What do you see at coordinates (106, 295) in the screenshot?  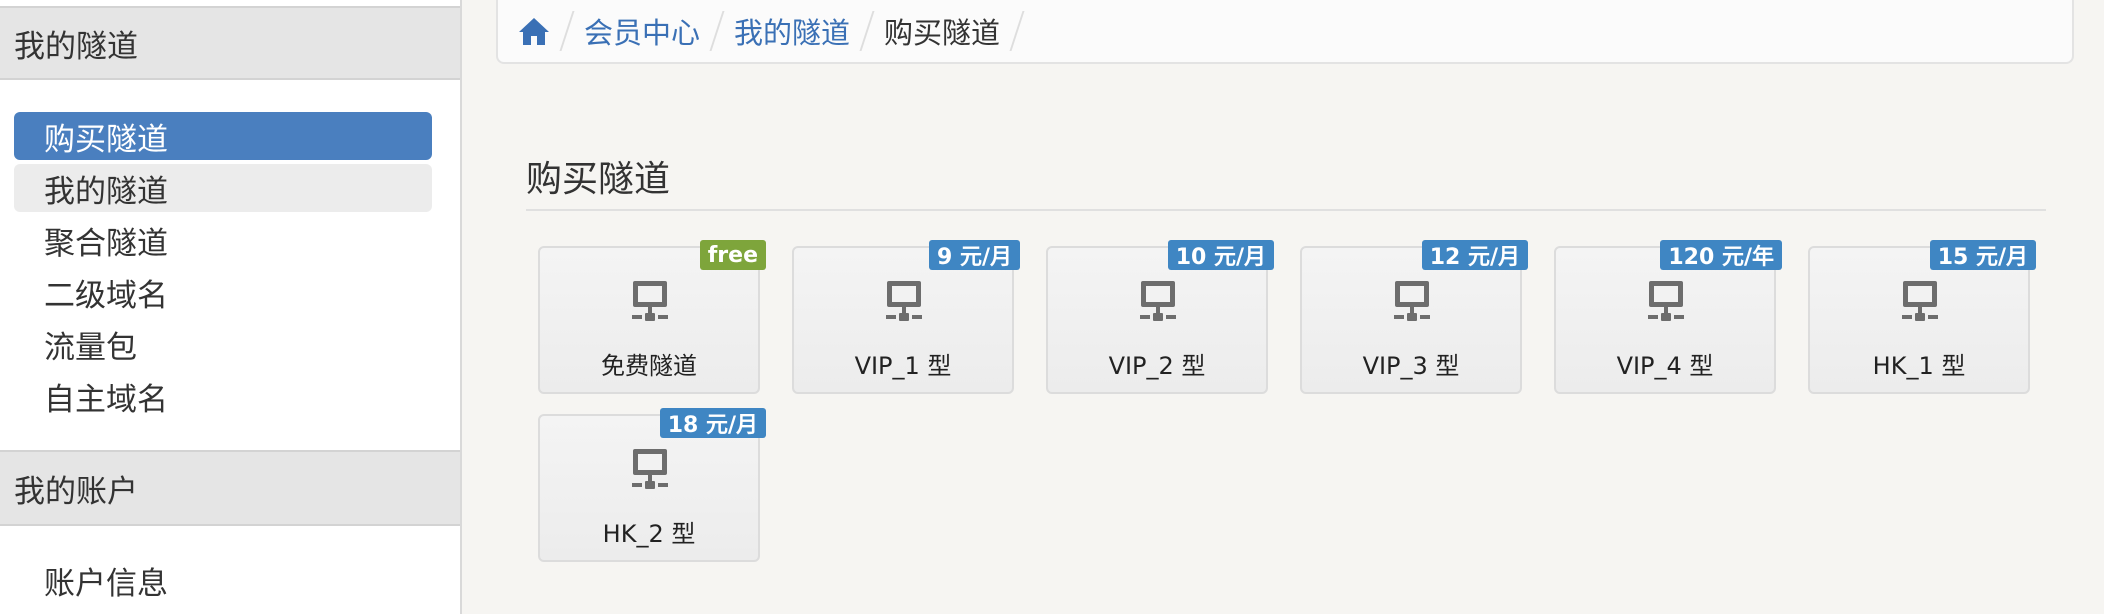 I see `sidebar-item-label: 二级域名` at bounding box center [106, 295].